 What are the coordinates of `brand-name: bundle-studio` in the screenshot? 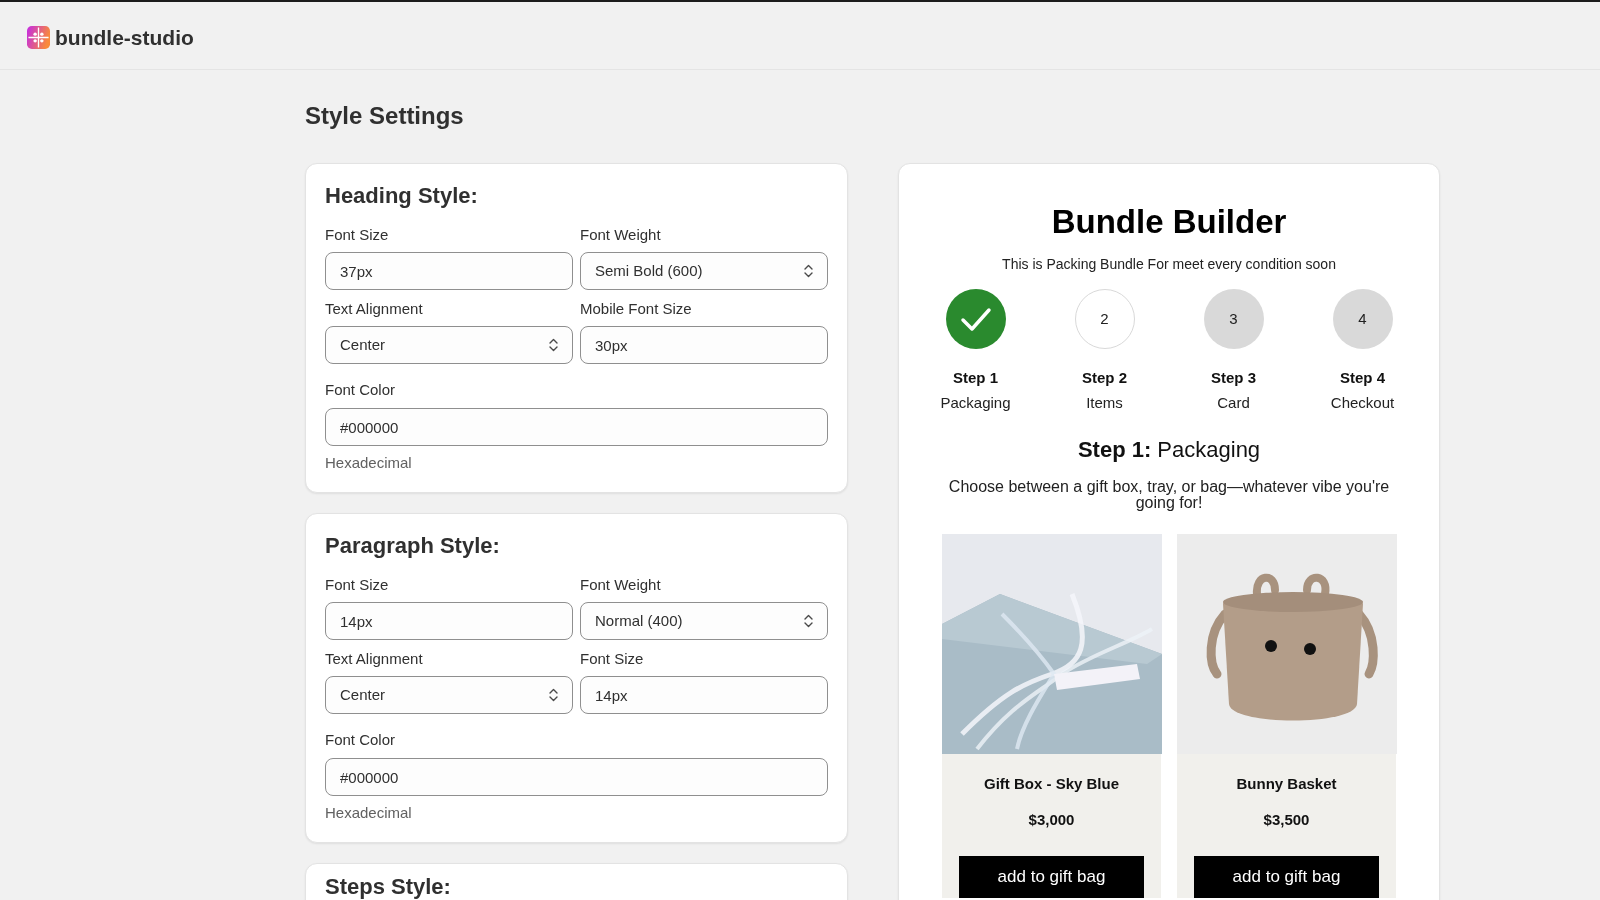 It's located at (124, 37).